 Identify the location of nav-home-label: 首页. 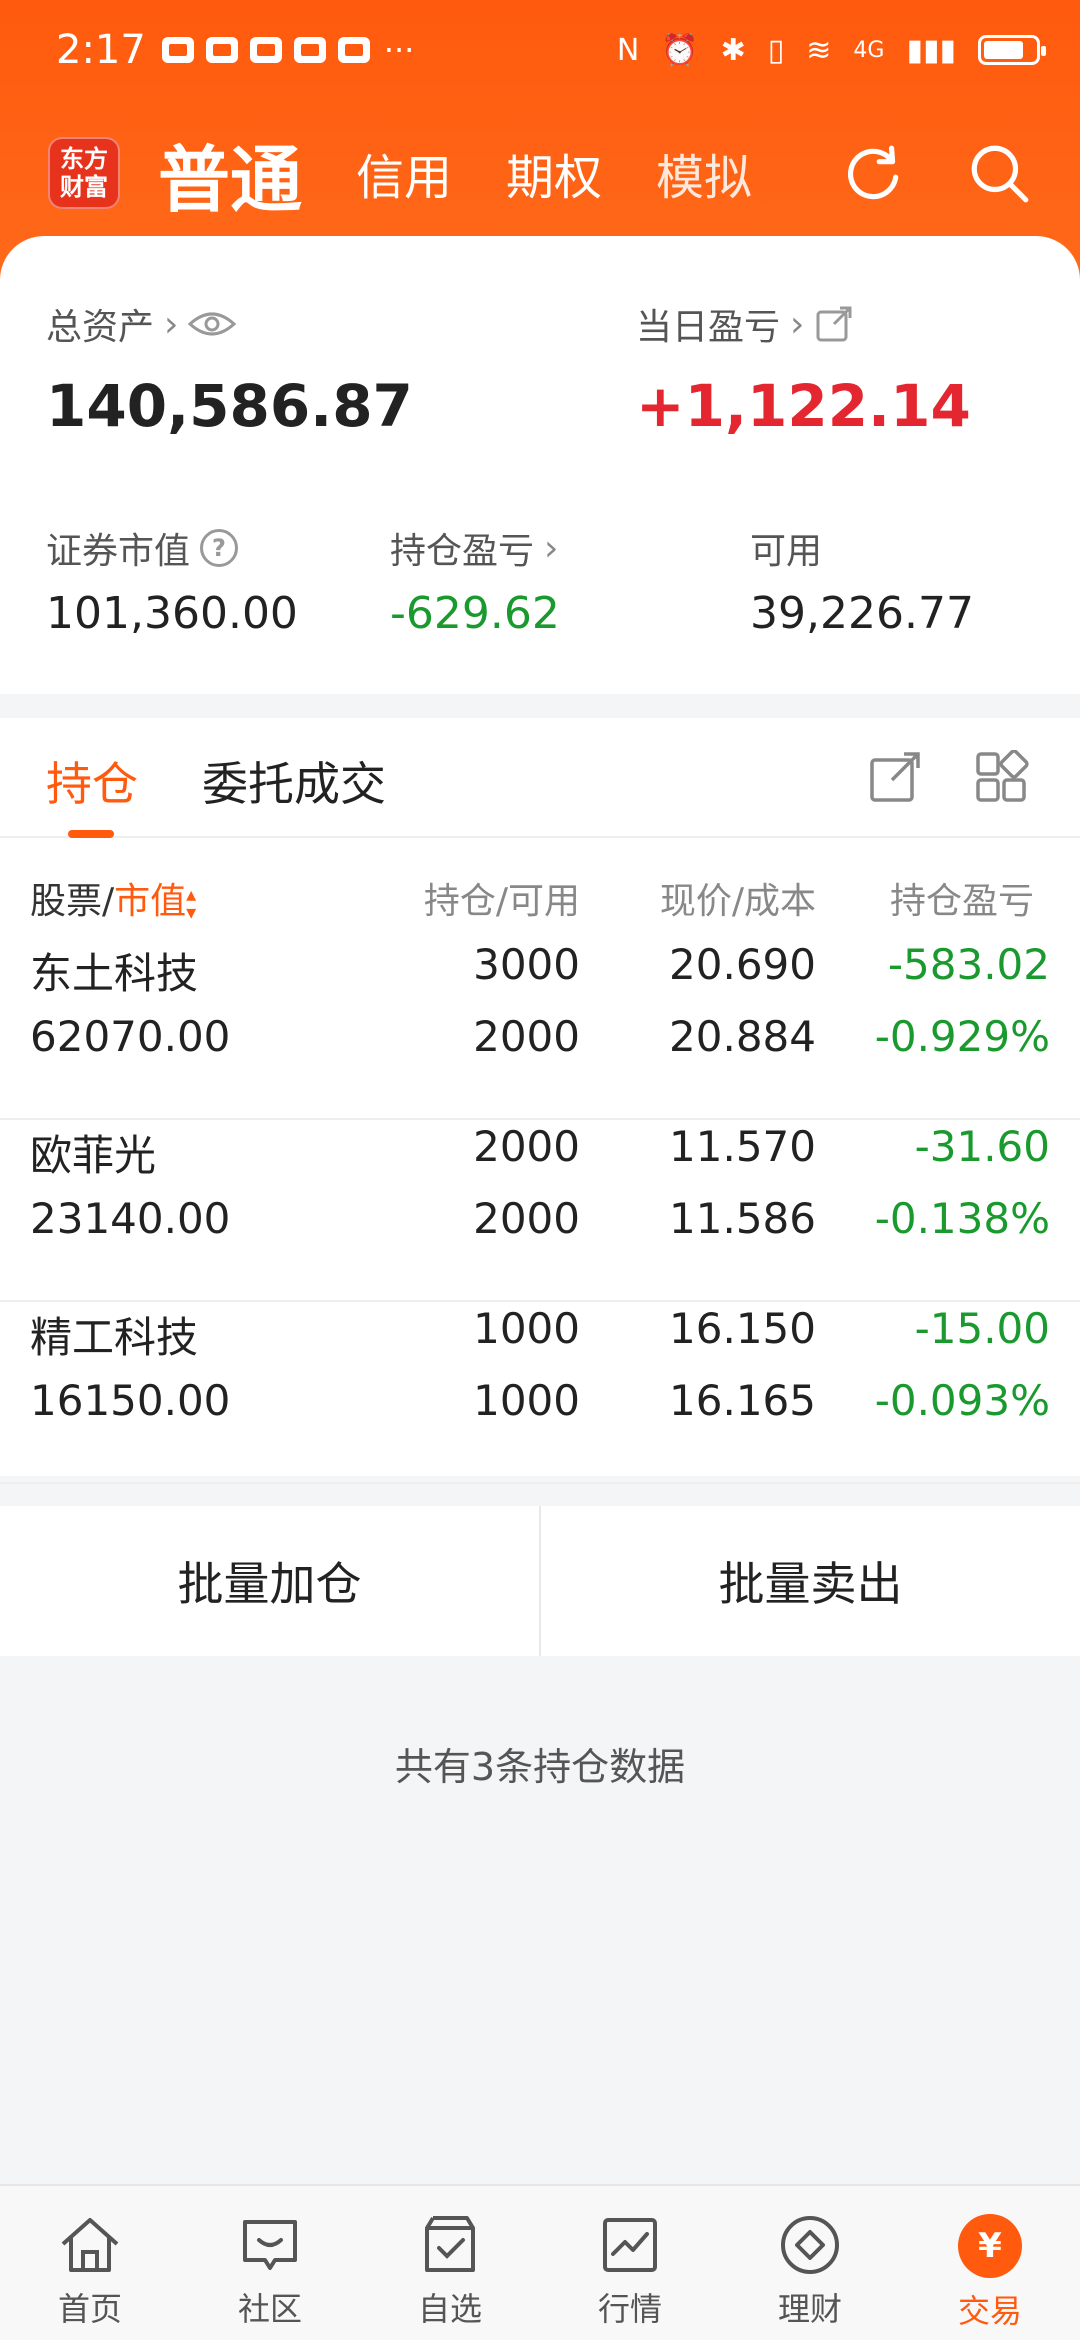
(89, 2309).